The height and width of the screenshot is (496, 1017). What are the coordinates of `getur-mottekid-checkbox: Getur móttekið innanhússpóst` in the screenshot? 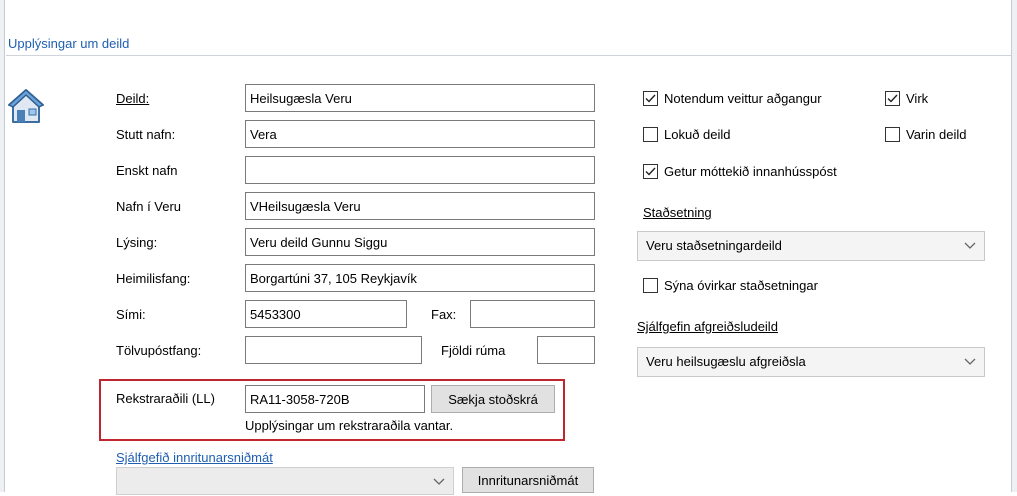 It's located at (740, 171).